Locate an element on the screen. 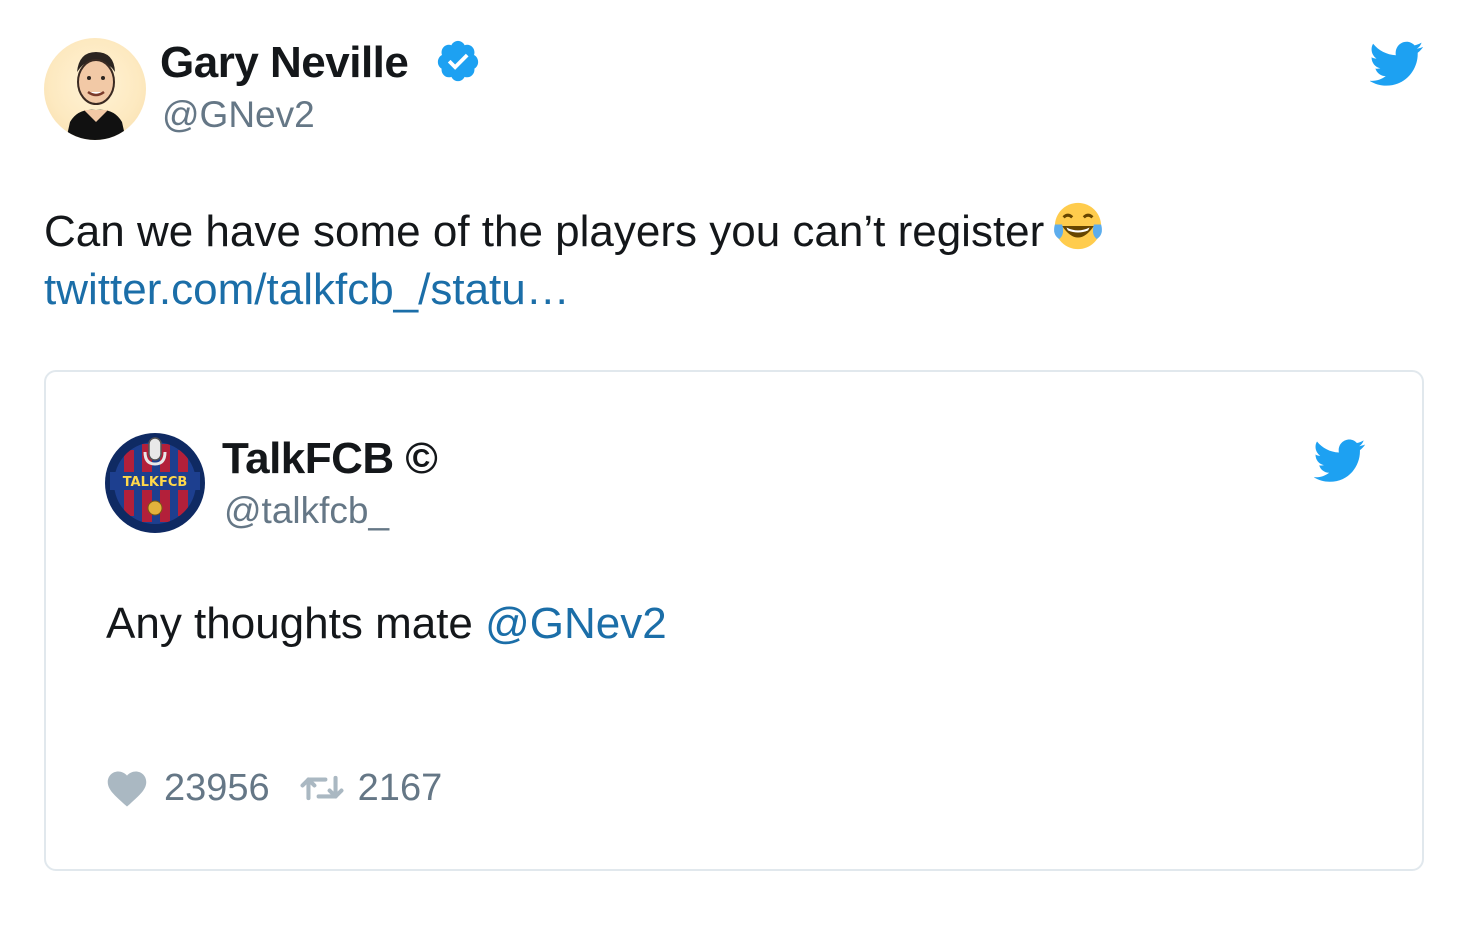 Image resolution: width=1460 pixels, height=927 pixels. heart-icon is located at coordinates (127, 788).